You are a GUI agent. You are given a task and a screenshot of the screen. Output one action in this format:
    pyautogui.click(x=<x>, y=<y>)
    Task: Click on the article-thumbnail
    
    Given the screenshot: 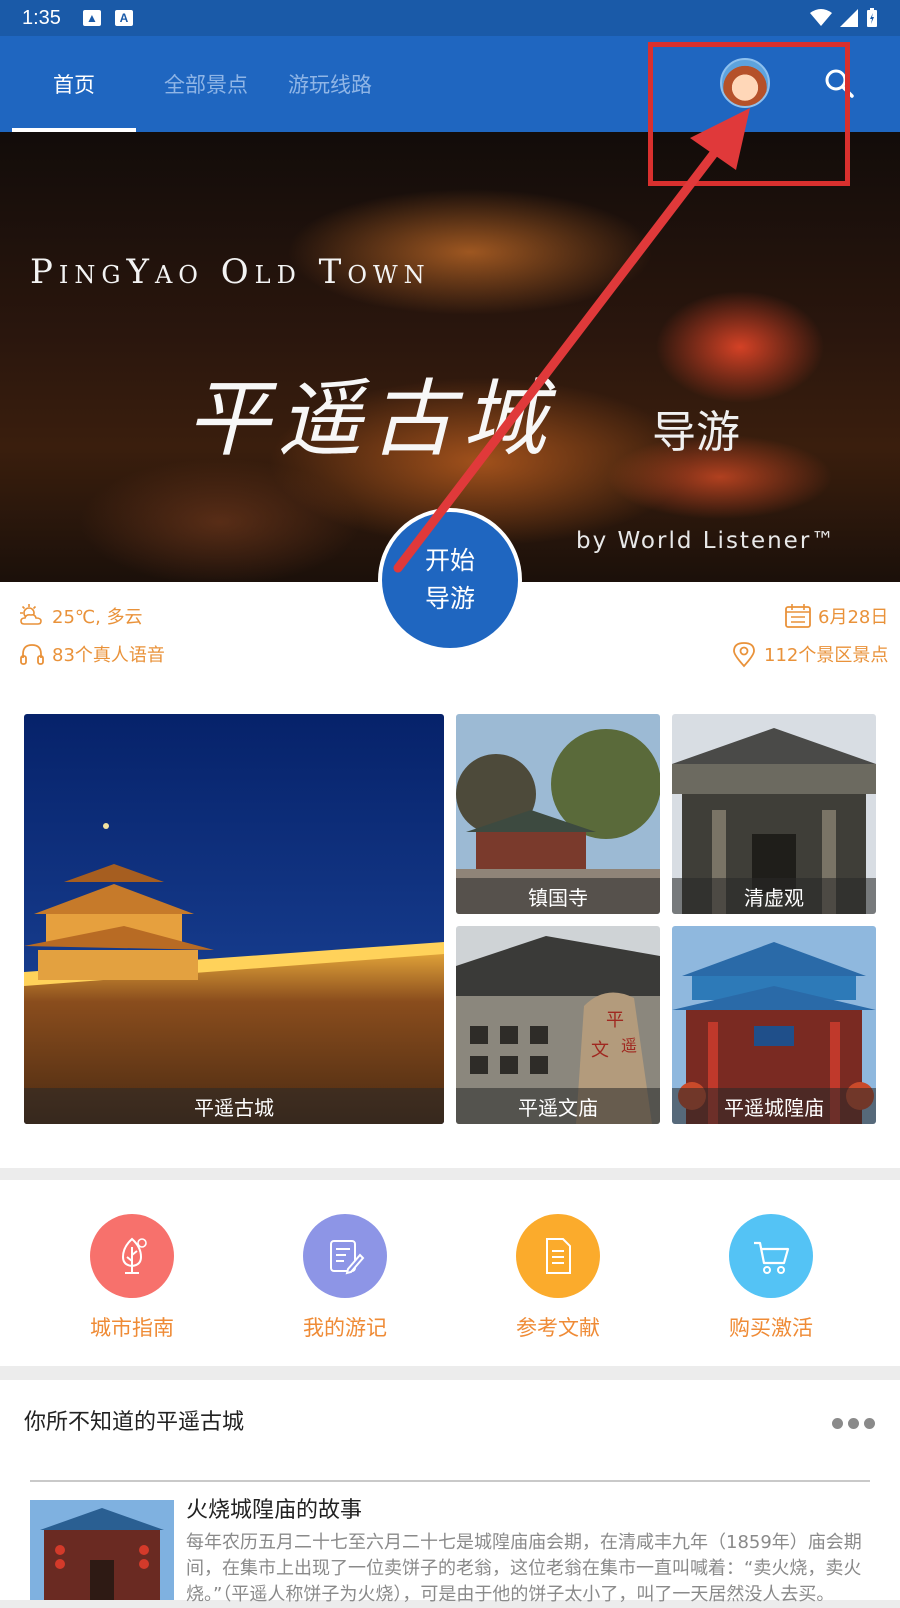 What is the action you would take?
    pyautogui.click(x=102, y=1550)
    